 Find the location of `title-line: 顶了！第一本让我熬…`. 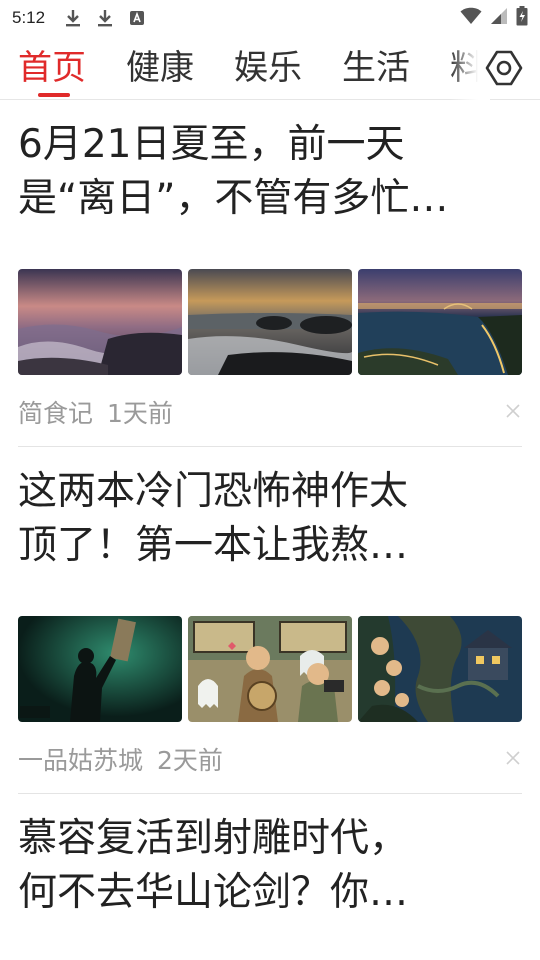

title-line: 顶了！第一本让我熬… is located at coordinates (213, 545).